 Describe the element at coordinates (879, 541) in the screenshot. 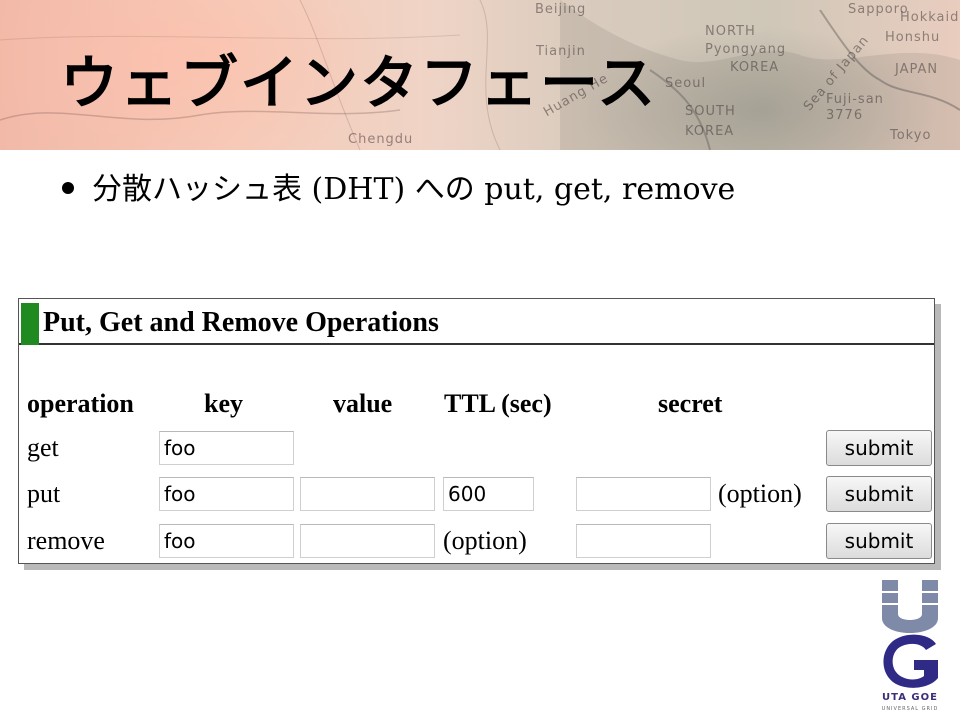

I see `remove-submit-button: submit` at that location.